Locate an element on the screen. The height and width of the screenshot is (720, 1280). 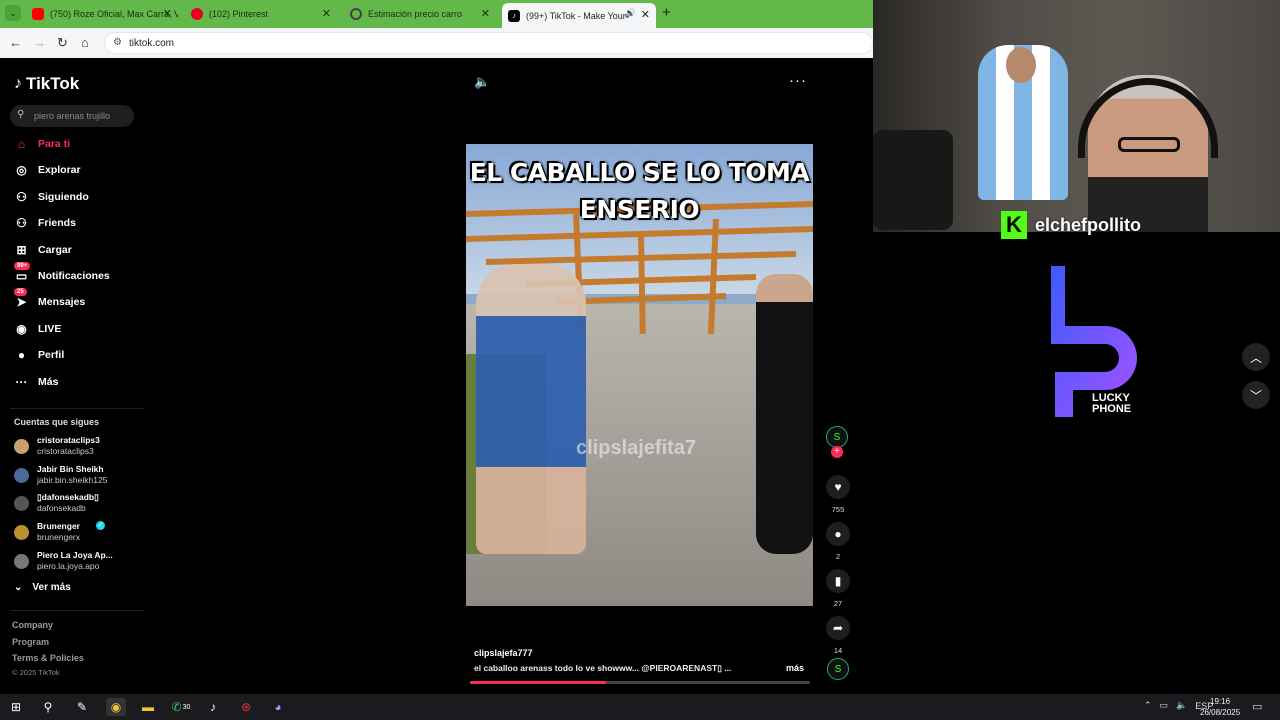
more-options-icon: ··· is located at coordinates (798, 80).